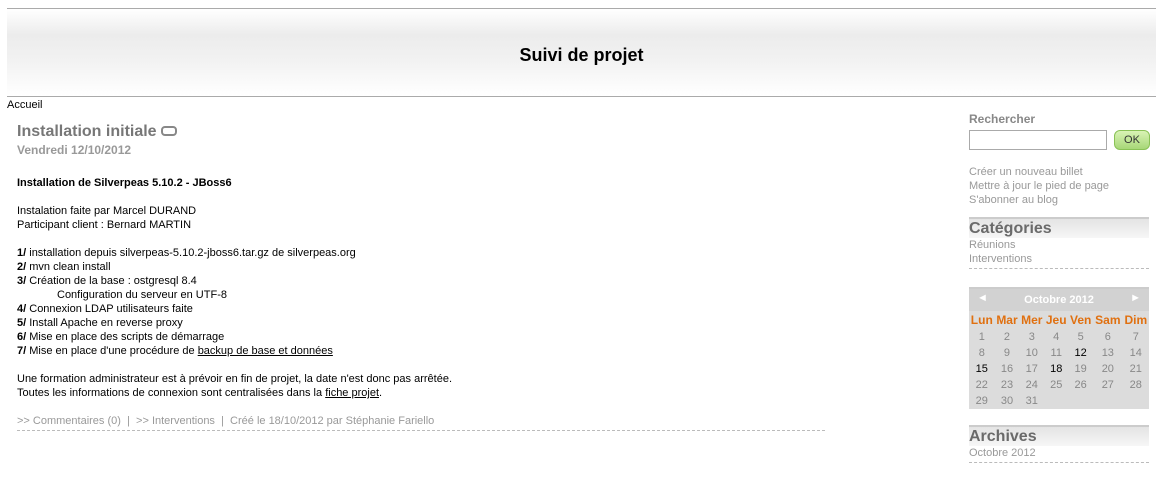 Image resolution: width=1156 pixels, height=490 pixels. I want to click on calendar-day: 26, so click(1080, 385).